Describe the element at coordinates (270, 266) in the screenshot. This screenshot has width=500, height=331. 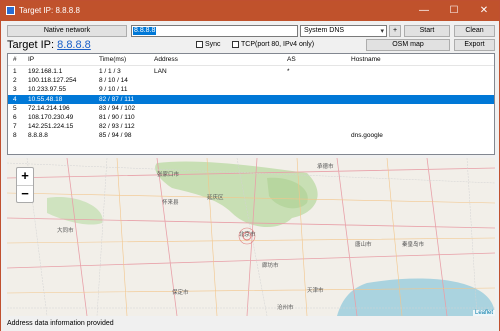
I see `map-label: 廊坊市` at that location.